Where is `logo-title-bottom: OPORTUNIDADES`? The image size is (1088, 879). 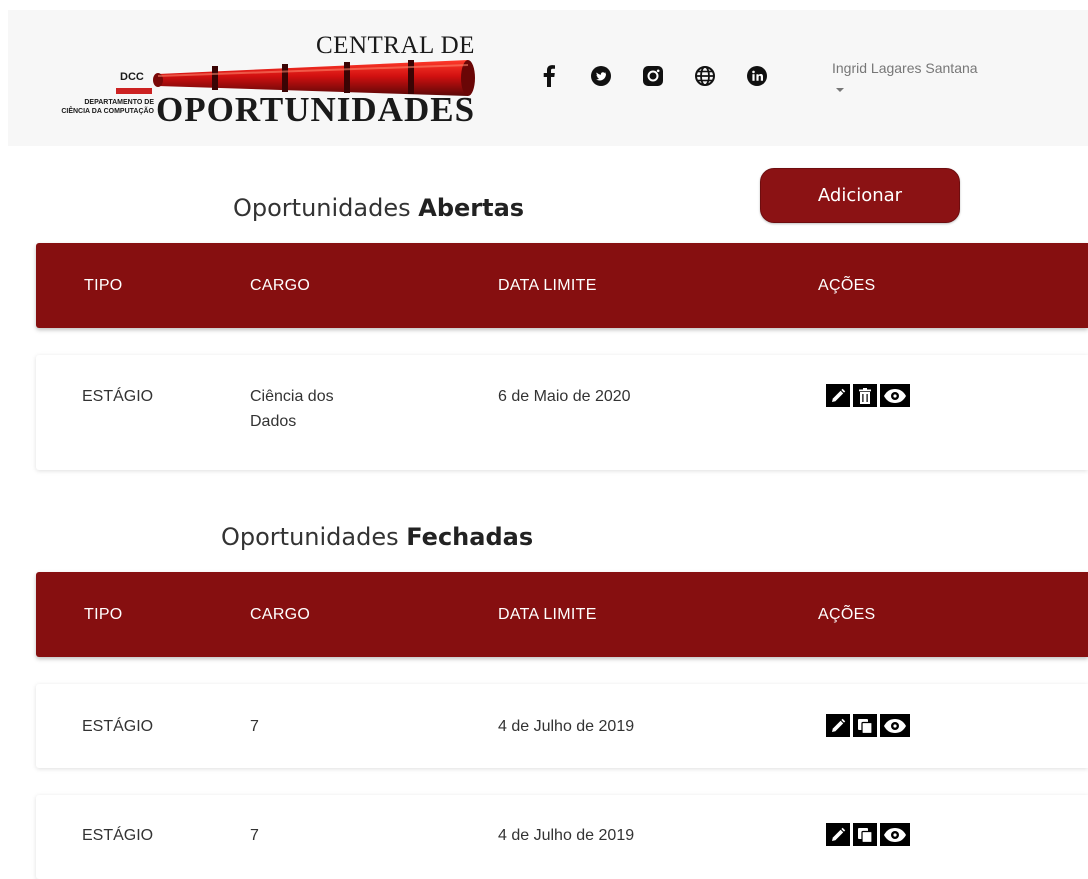
logo-title-bottom: OPORTUNIDADES is located at coordinates (316, 109).